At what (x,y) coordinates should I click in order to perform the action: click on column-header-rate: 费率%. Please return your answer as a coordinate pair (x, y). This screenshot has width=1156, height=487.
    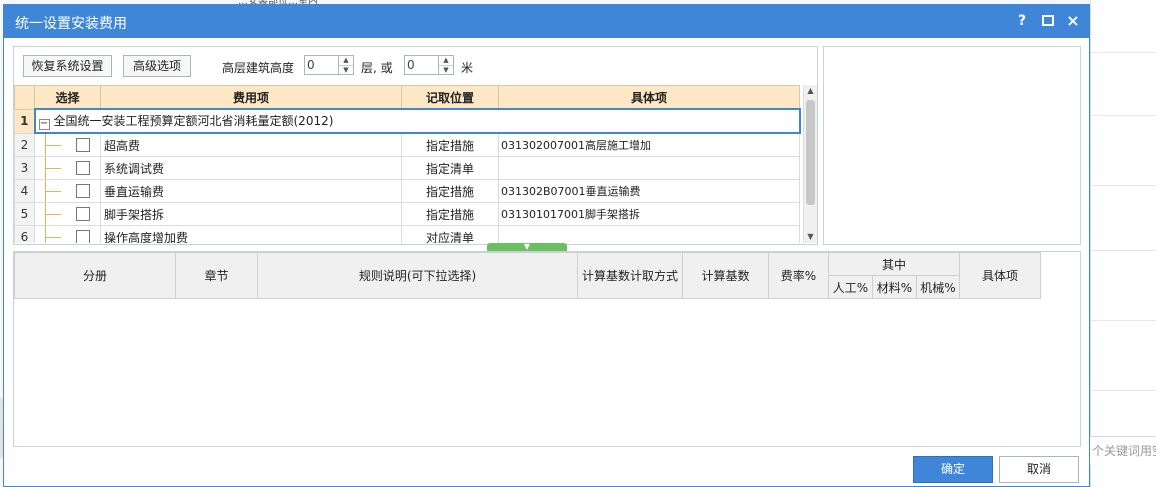
    Looking at the image, I should click on (798, 275).